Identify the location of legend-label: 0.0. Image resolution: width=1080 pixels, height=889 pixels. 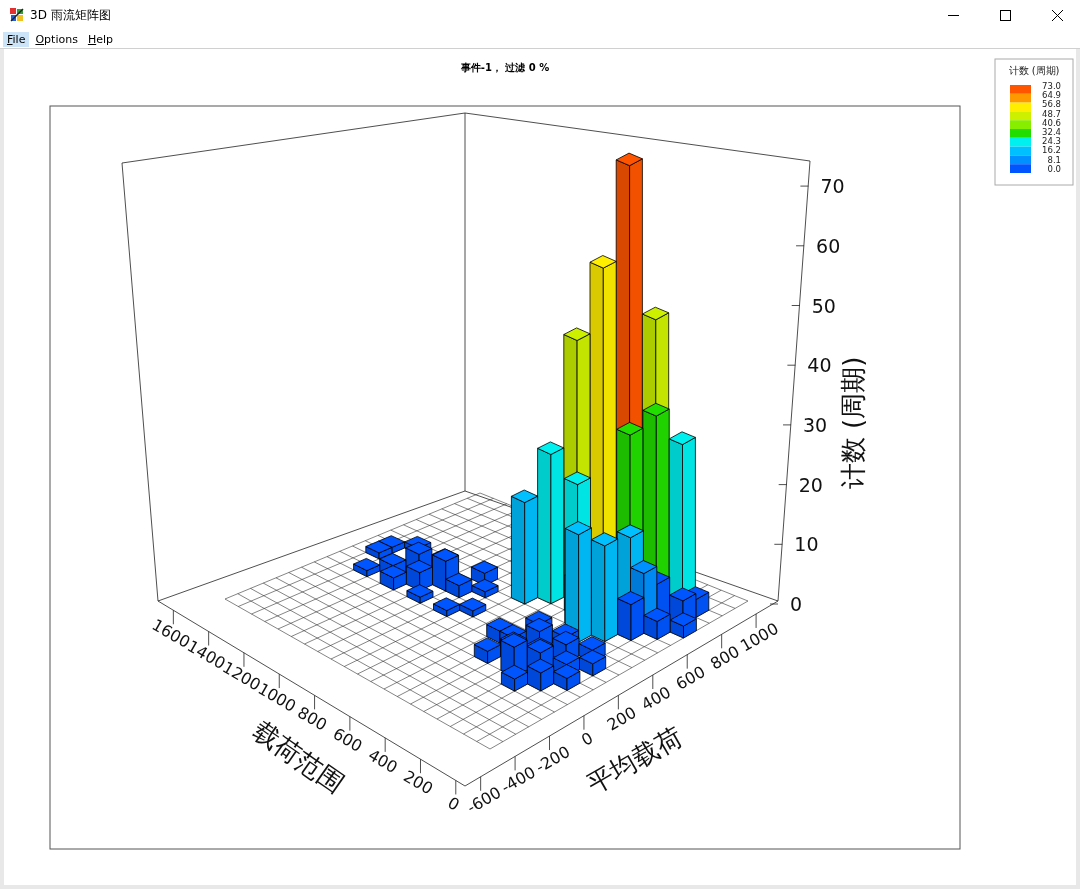
(1054, 168).